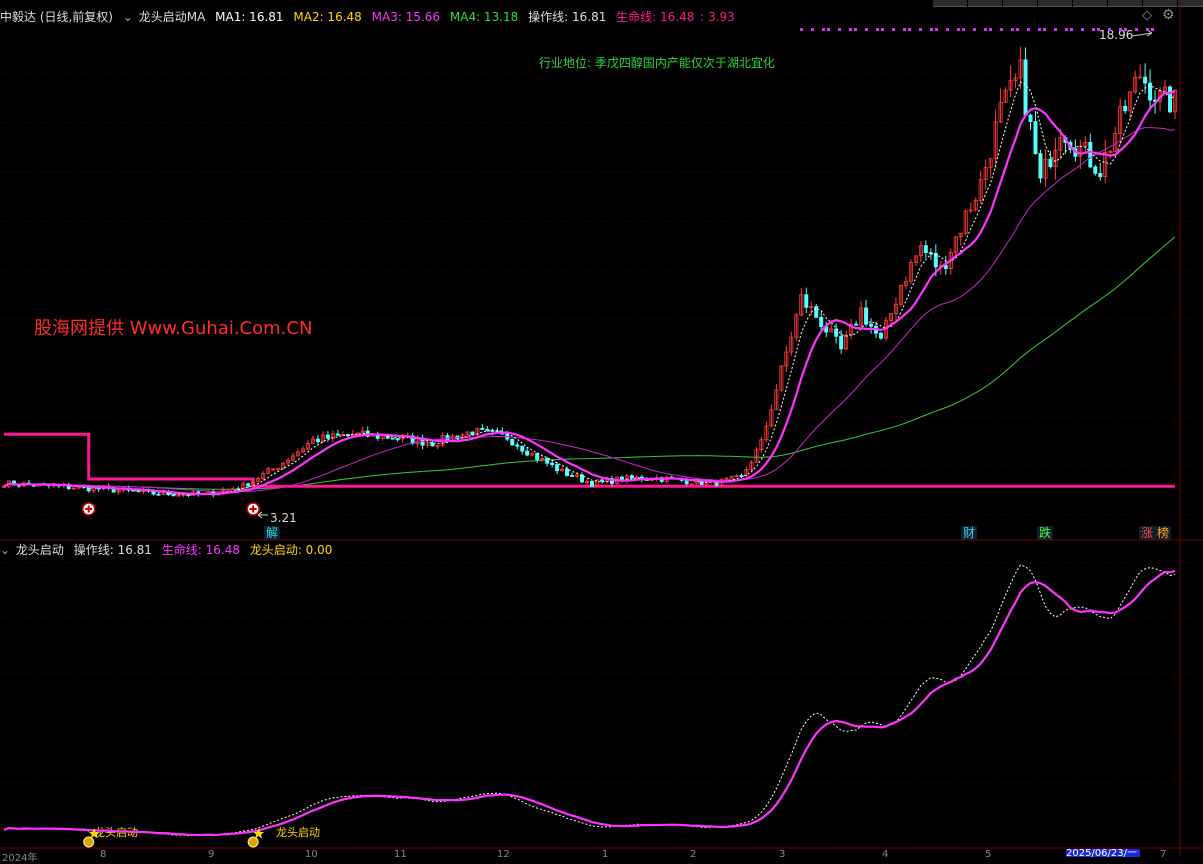 The image size is (1203, 864). What do you see at coordinates (211, 854) in the screenshot?
I see `date-axis-label: 9` at bounding box center [211, 854].